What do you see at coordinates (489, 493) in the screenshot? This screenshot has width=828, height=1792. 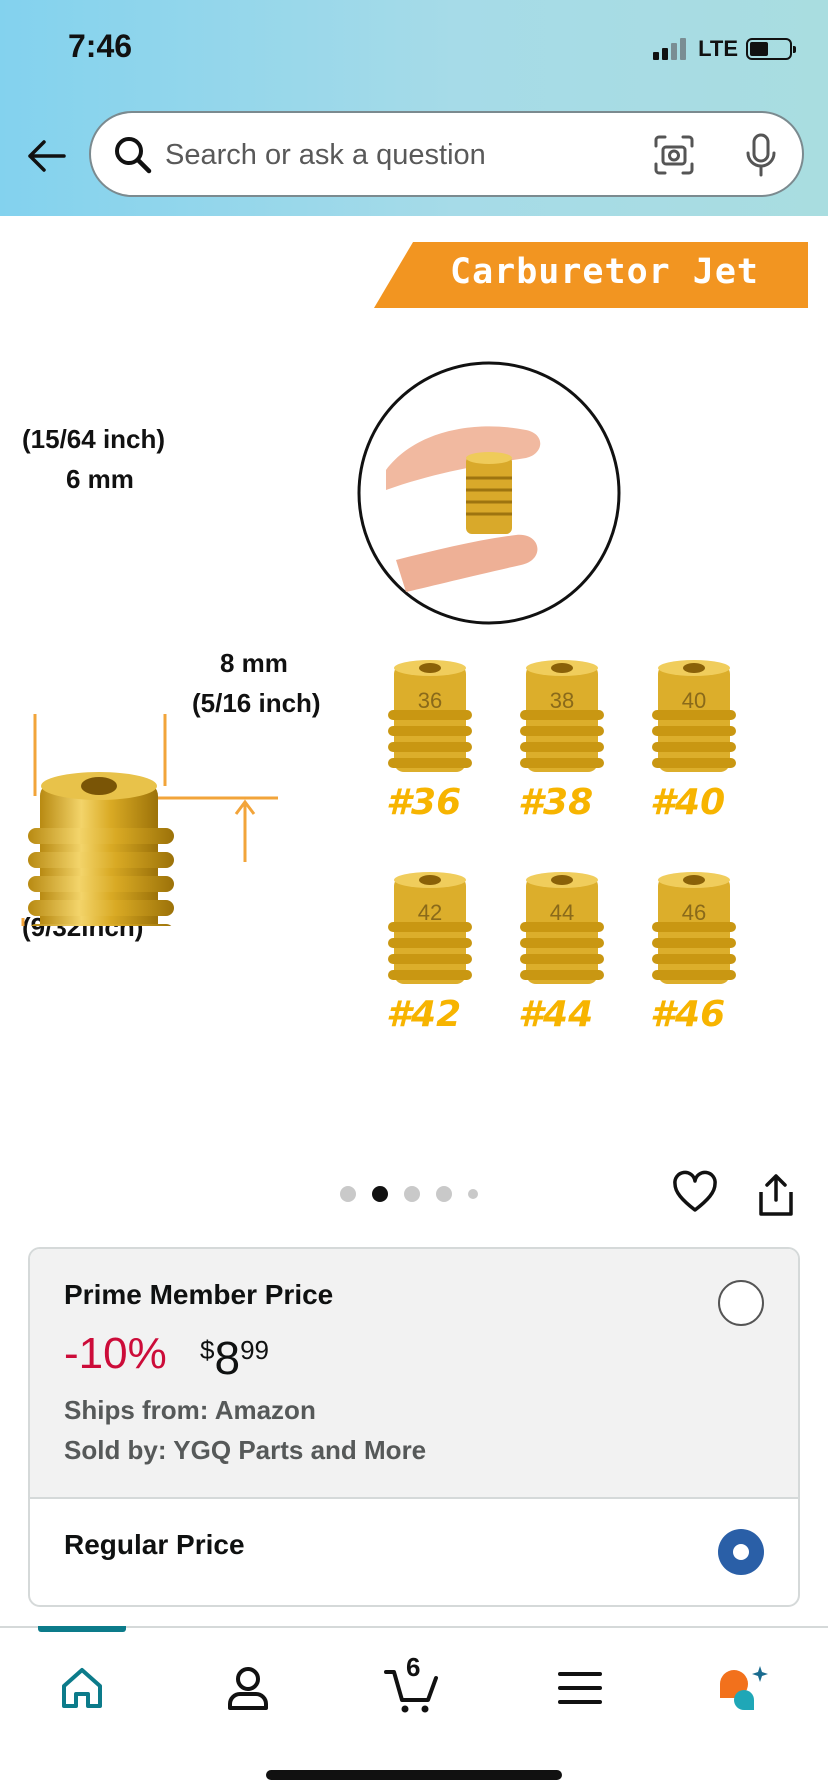 I see `finger-holding-jet-photo` at bounding box center [489, 493].